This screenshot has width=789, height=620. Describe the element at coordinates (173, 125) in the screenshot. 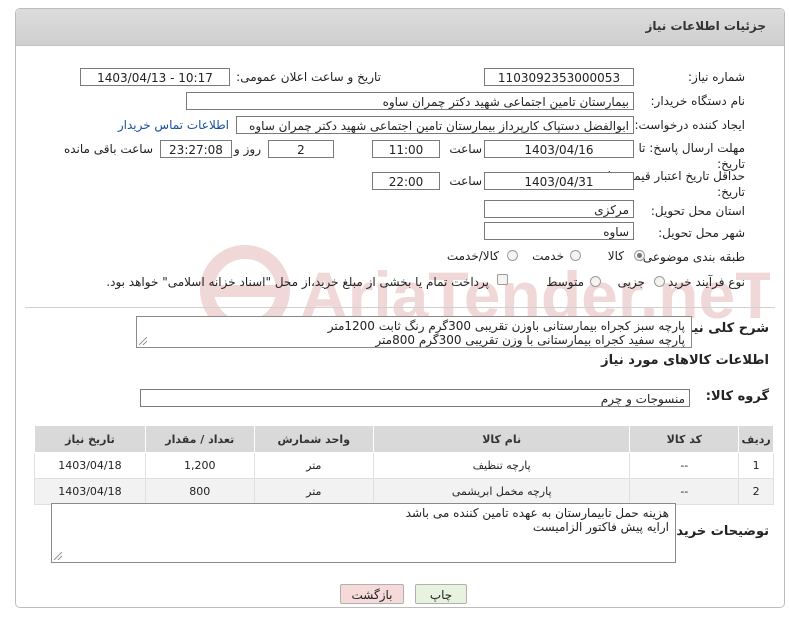

I see `buyer-contact-link: اطلاعات تماس خریدار` at that location.